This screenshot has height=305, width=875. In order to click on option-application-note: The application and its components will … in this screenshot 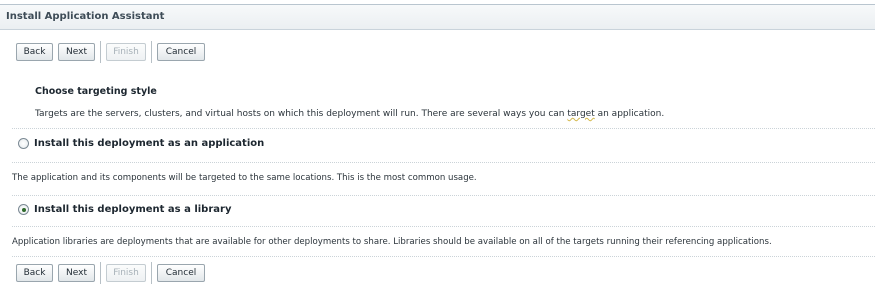, I will do `click(244, 178)`.